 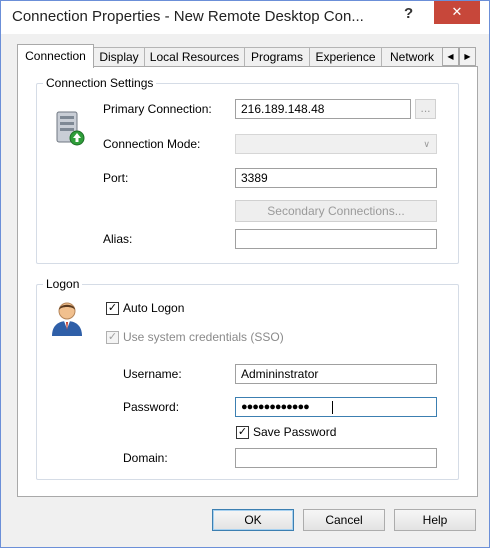 What do you see at coordinates (336, 239) in the screenshot?
I see `alias-input` at bounding box center [336, 239].